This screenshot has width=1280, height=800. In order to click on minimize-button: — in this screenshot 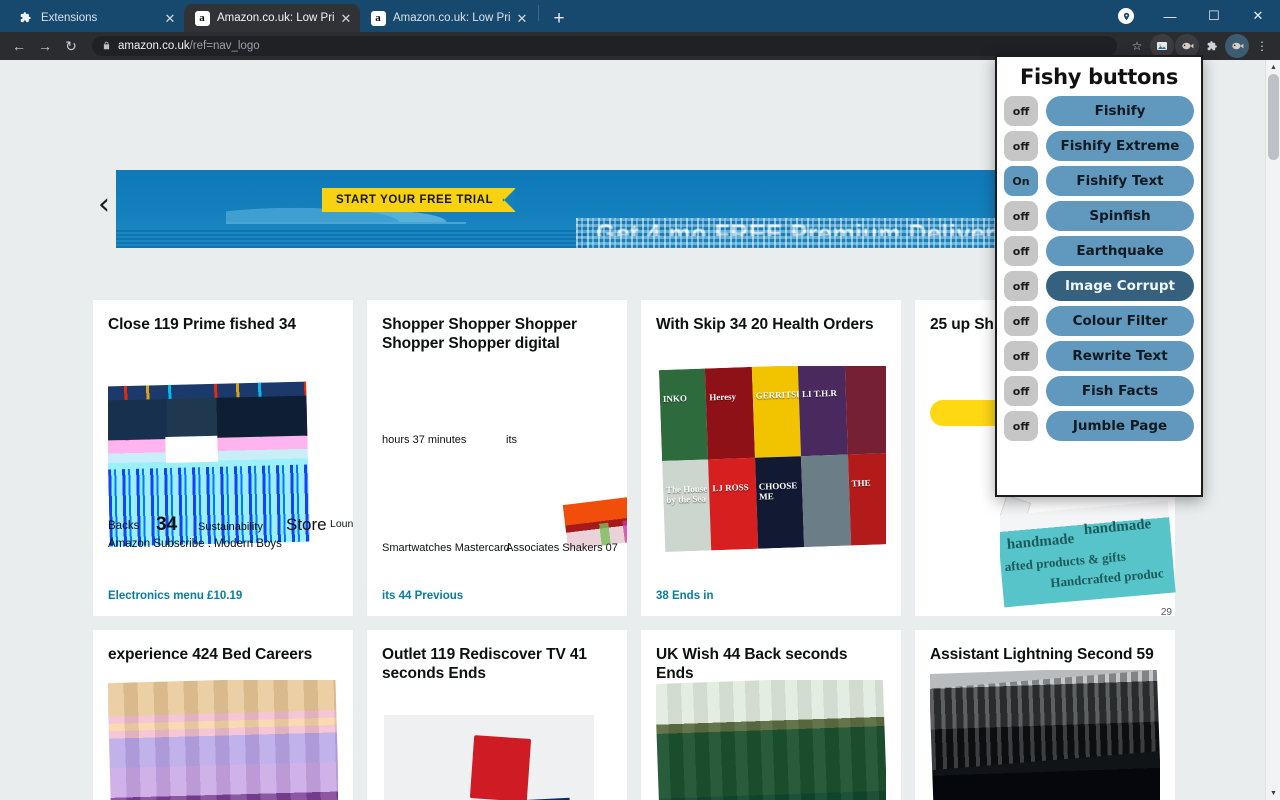, I will do `click(1170, 16)`.